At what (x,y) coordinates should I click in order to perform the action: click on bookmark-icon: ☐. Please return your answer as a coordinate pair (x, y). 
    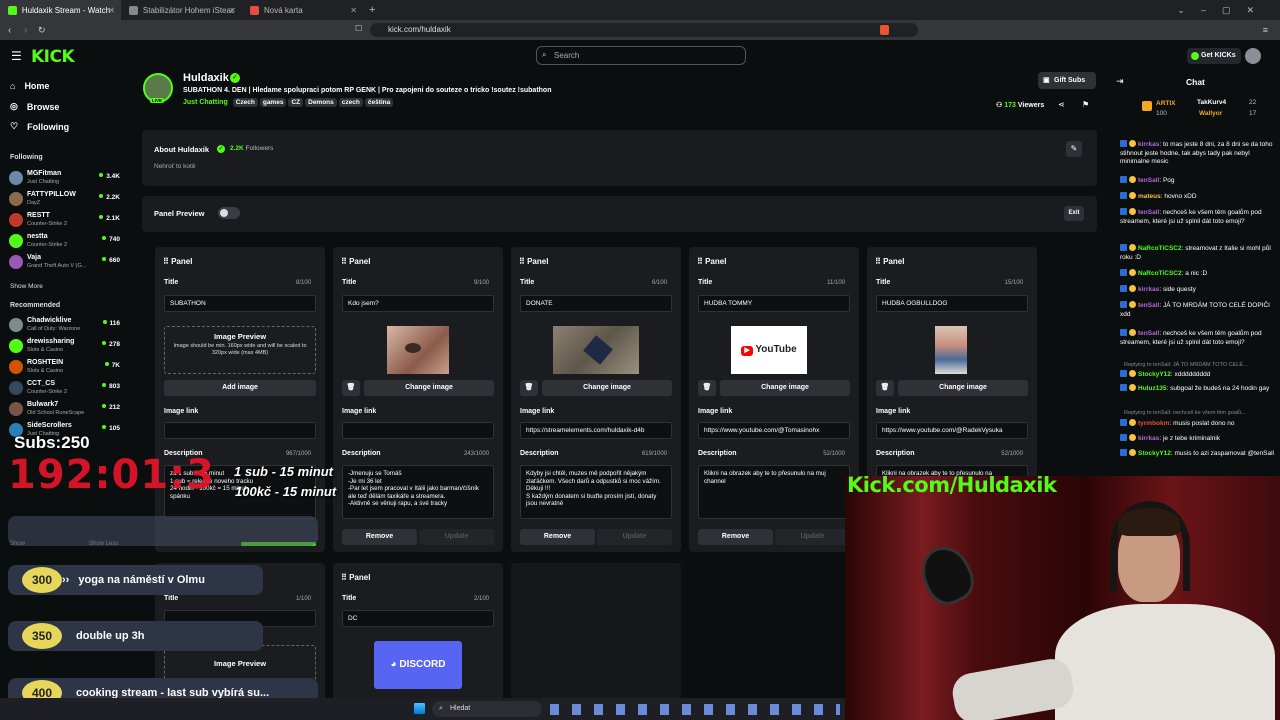
    Looking at the image, I should click on (358, 28).